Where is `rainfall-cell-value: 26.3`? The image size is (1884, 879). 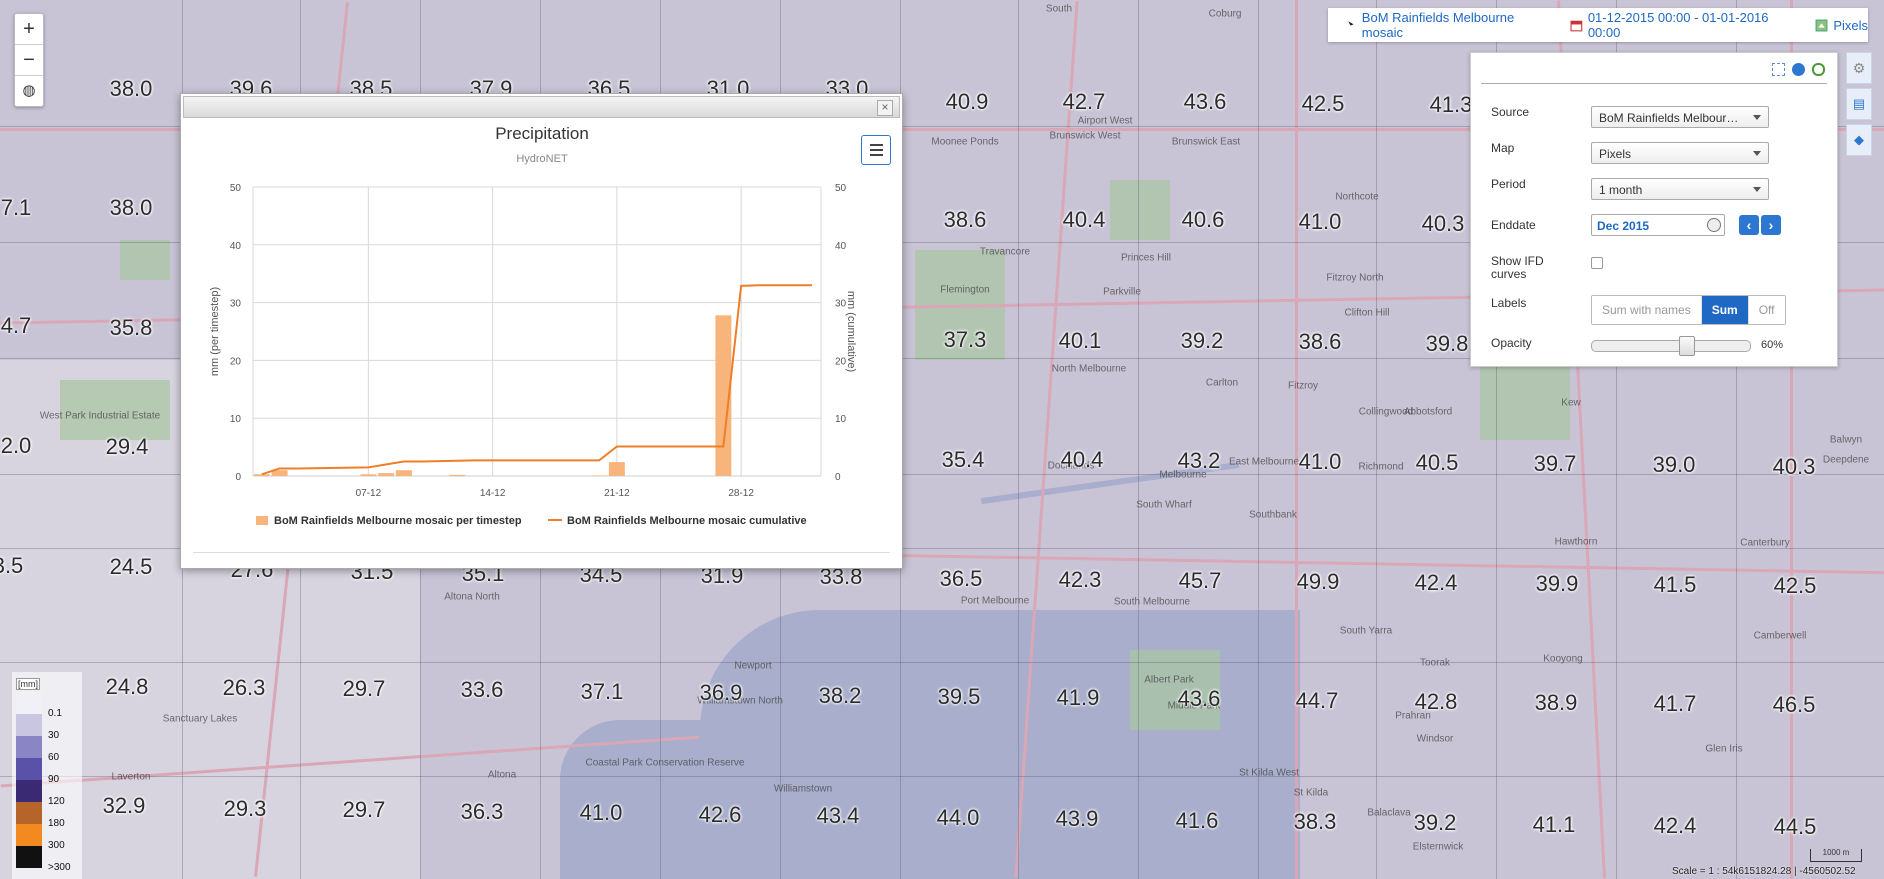
rainfall-cell-value: 26.3 is located at coordinates (244, 687).